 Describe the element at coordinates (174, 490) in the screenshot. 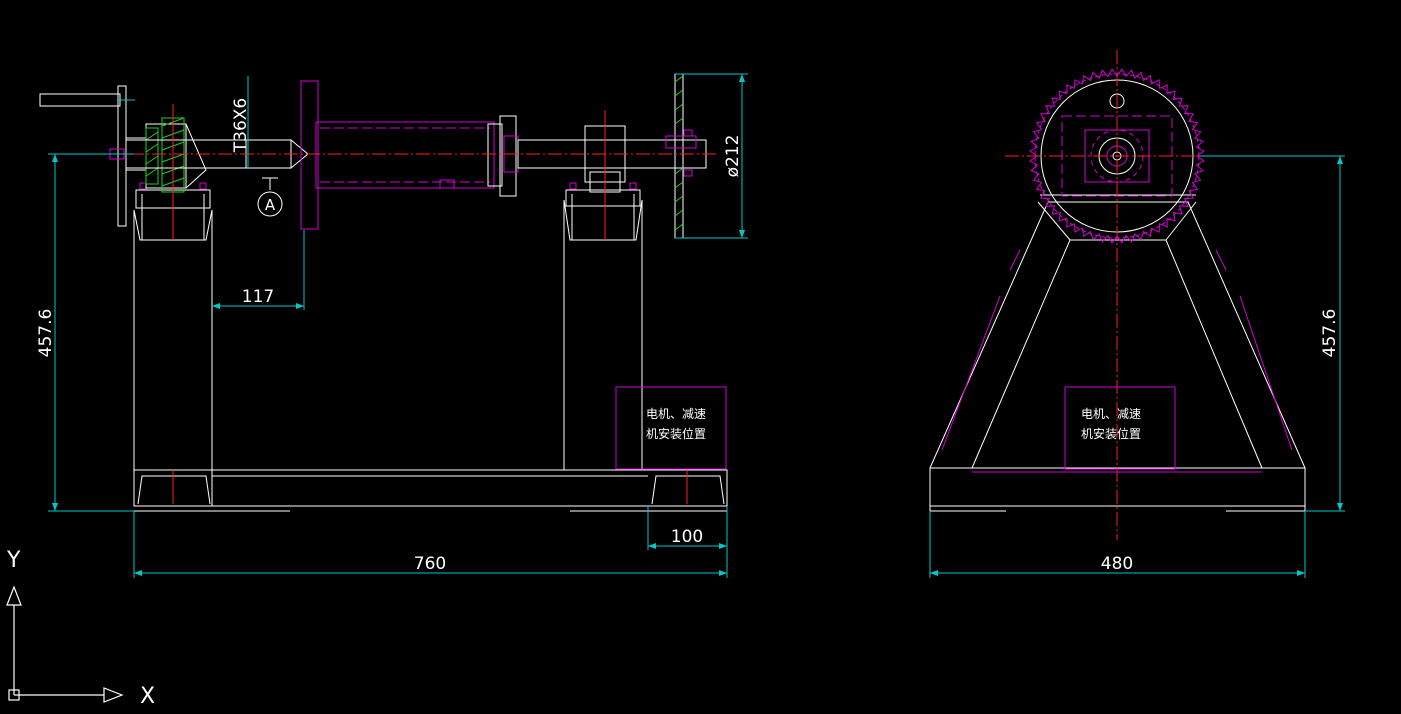

I see `left-foot` at that location.